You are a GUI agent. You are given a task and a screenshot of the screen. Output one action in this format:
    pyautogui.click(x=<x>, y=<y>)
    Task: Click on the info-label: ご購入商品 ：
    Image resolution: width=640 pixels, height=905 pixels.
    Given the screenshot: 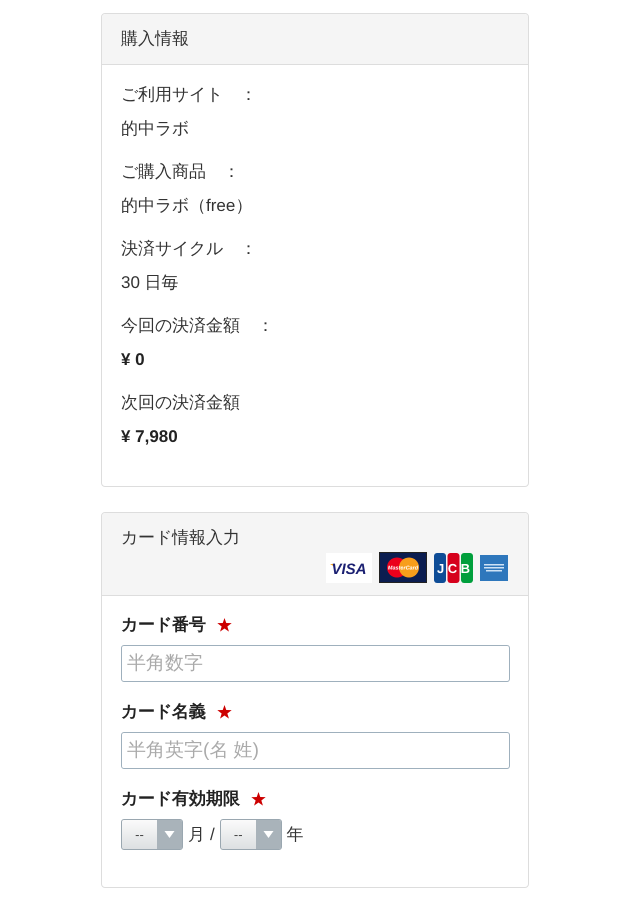 What is the action you would take?
    pyautogui.click(x=181, y=172)
    